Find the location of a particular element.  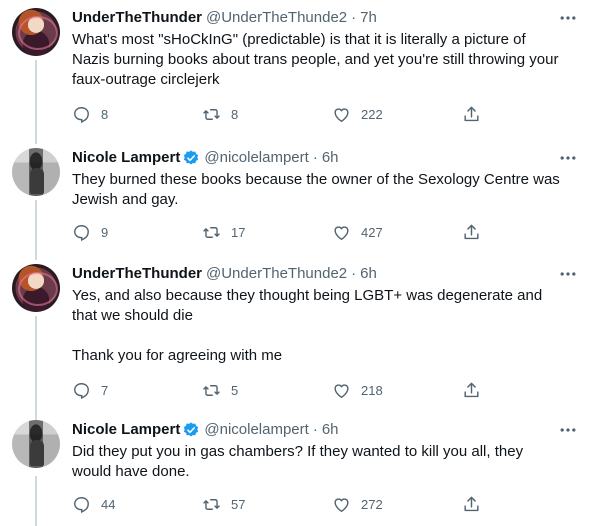

reply-count: 8 is located at coordinates (105, 114).